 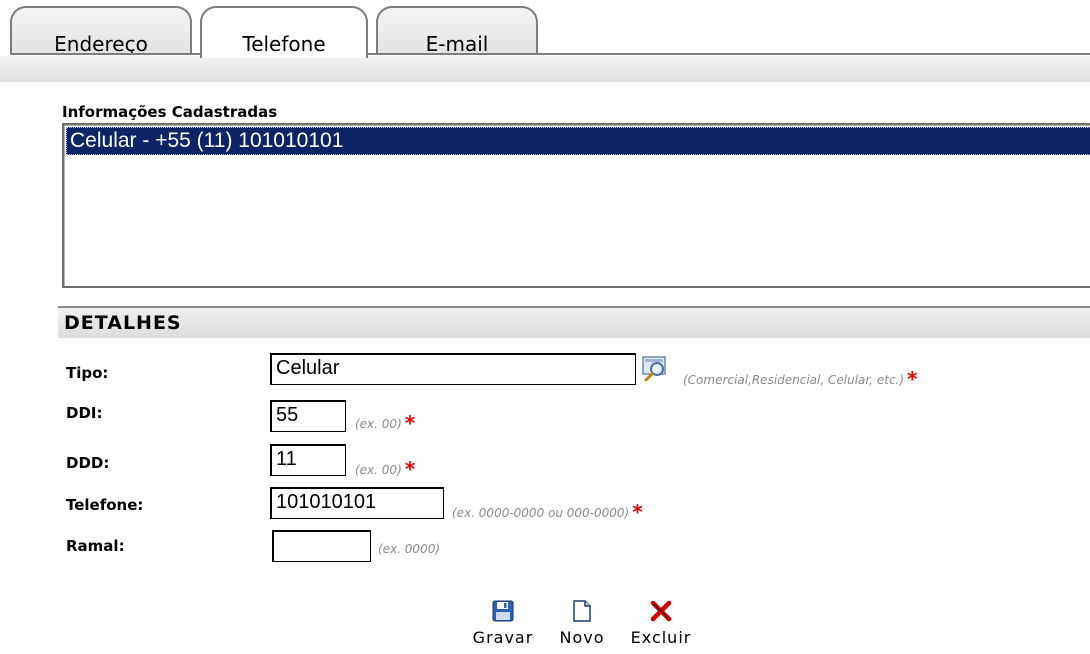 I want to click on ddi-label: DDI:, so click(x=84, y=413).